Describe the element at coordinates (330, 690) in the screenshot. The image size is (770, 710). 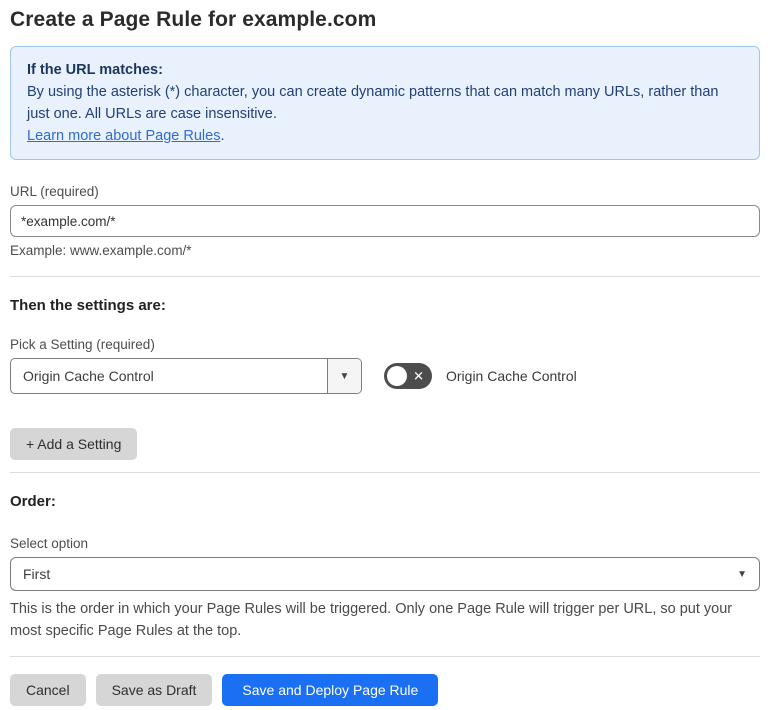
I see `save-and-deploy-button: Save and Deploy Page Rule` at that location.